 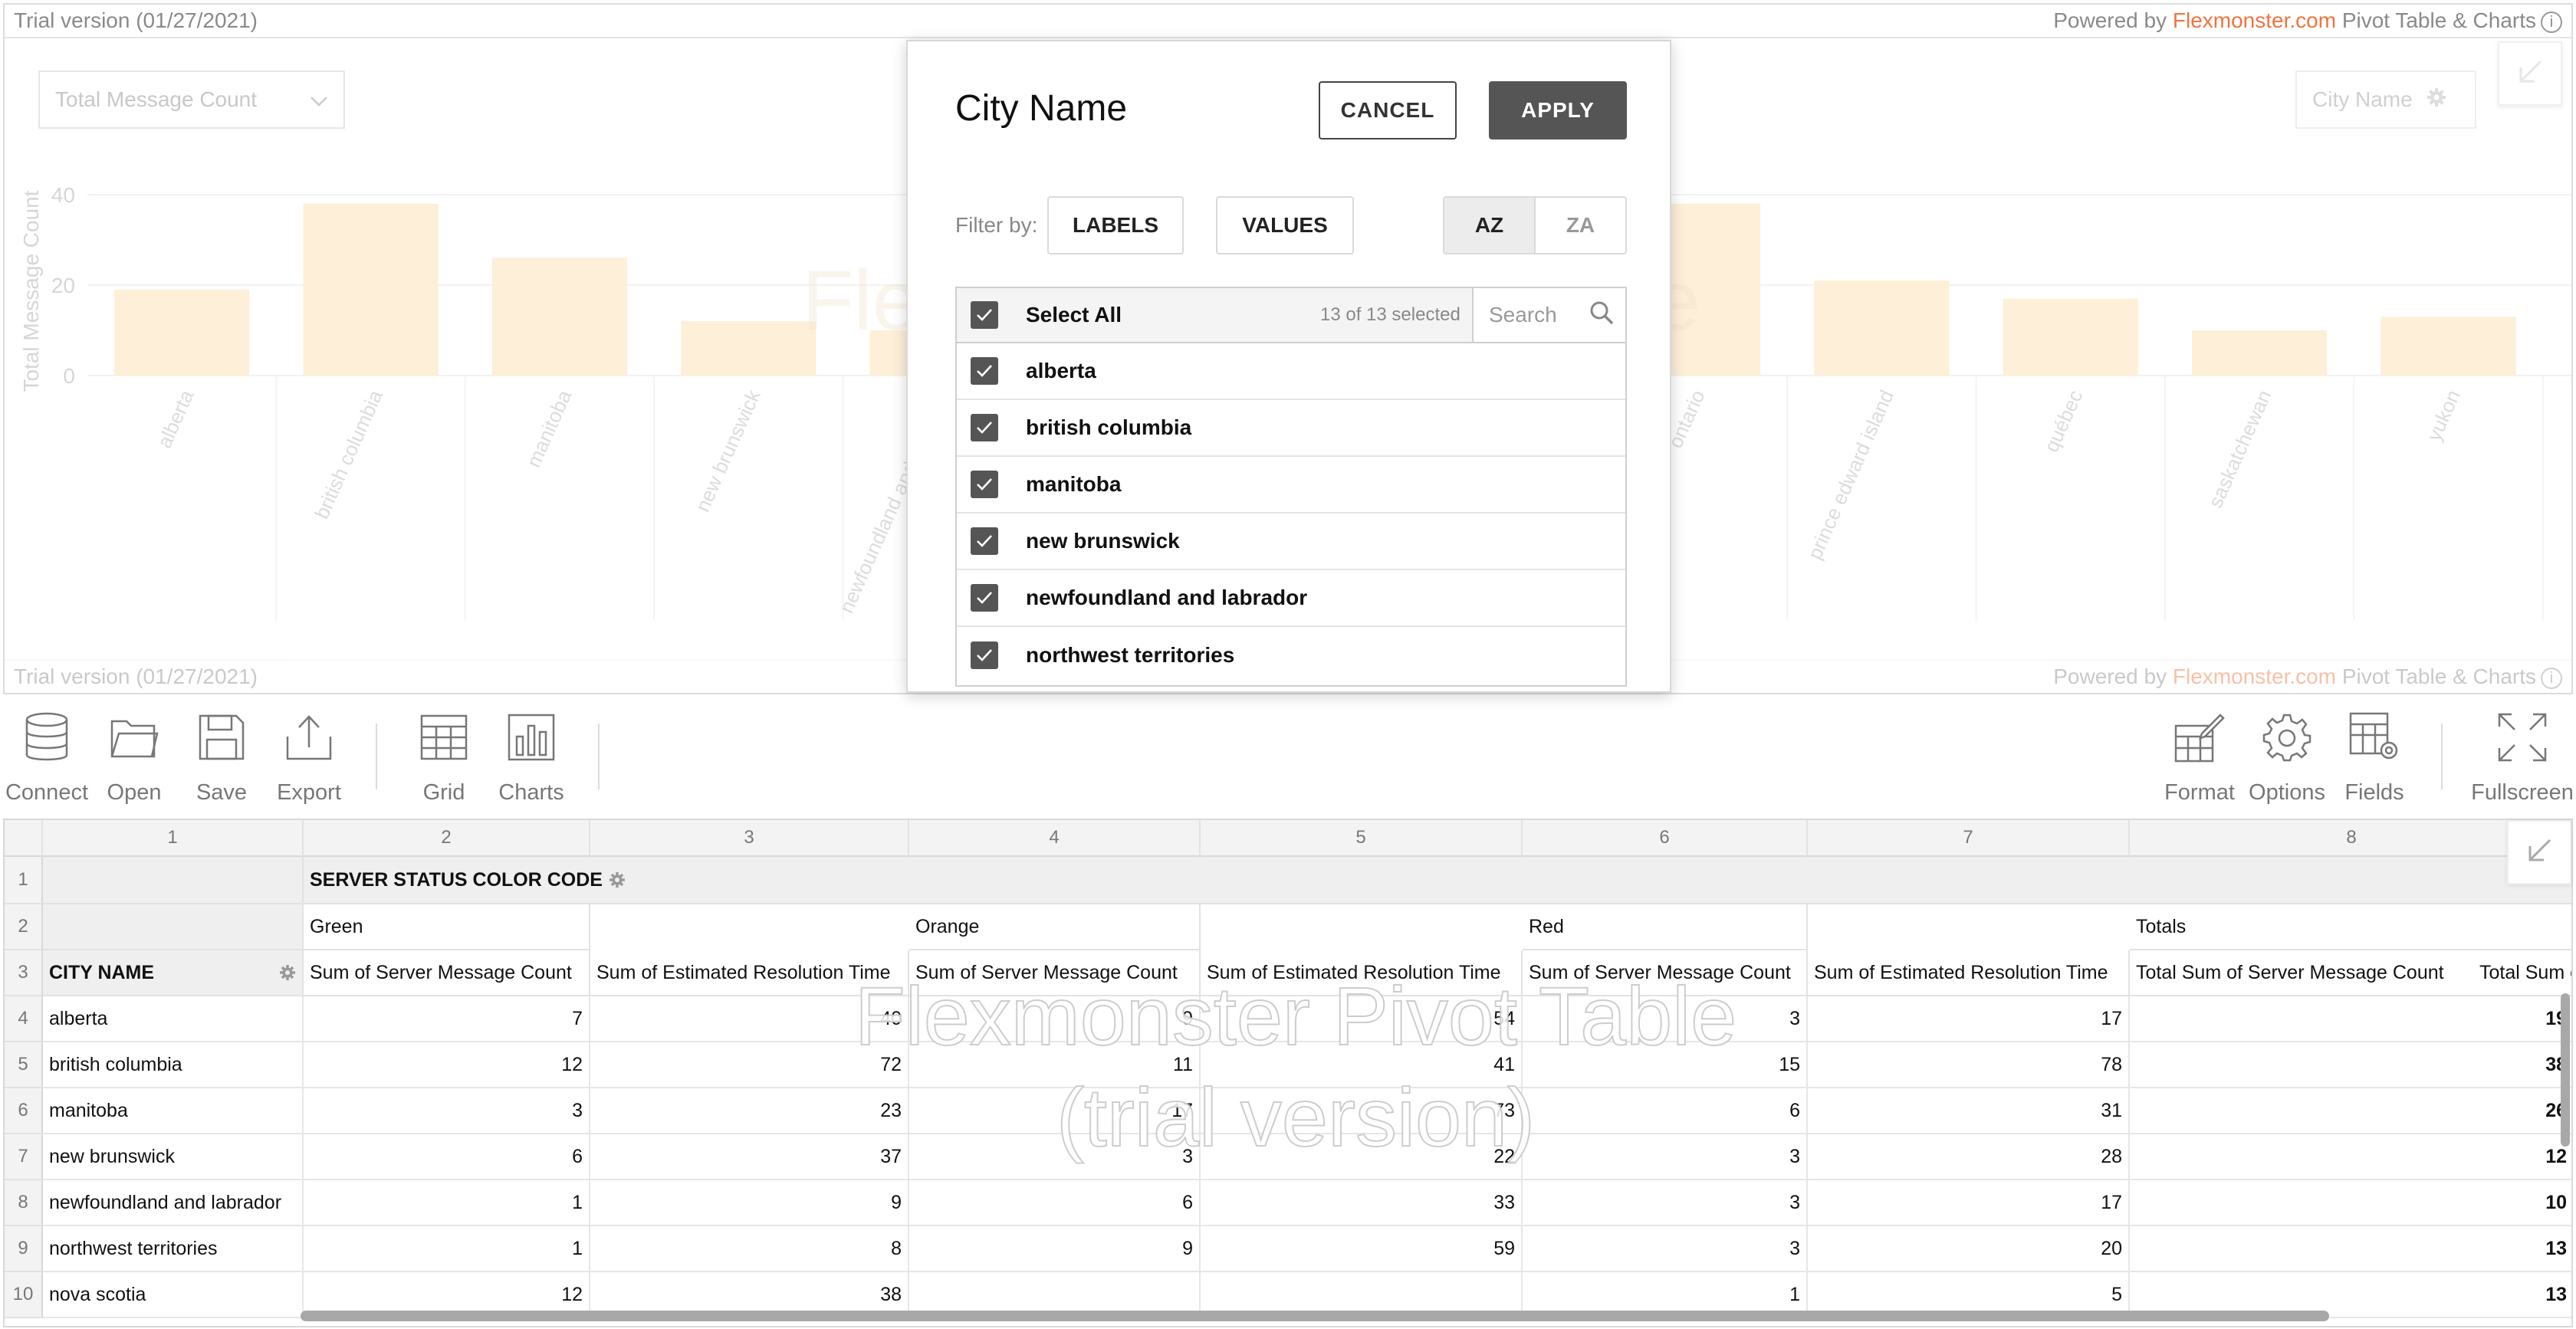 What do you see at coordinates (1388, 110) in the screenshot?
I see `cancel-button: CANCEL` at bounding box center [1388, 110].